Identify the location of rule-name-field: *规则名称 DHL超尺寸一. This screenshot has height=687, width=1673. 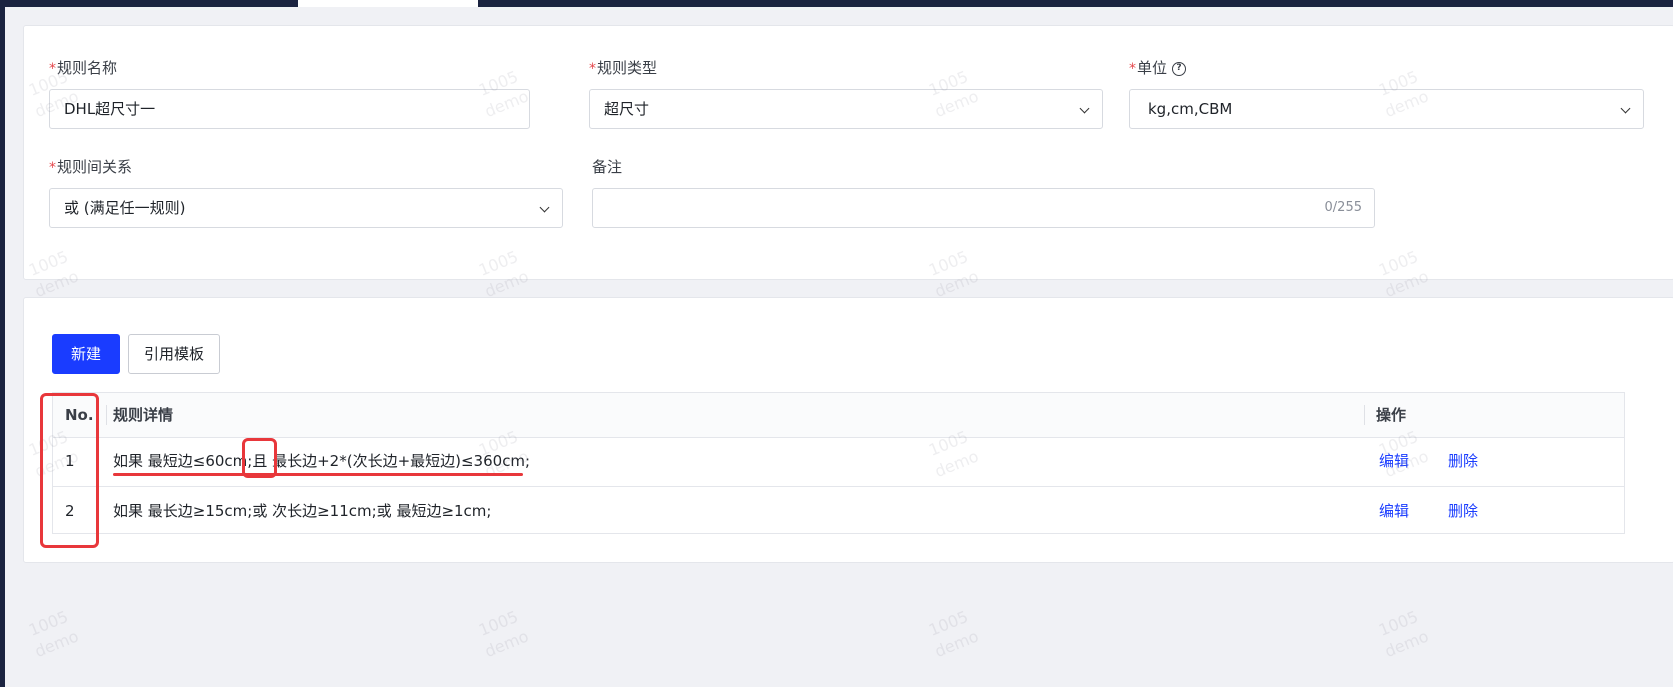
(289, 93).